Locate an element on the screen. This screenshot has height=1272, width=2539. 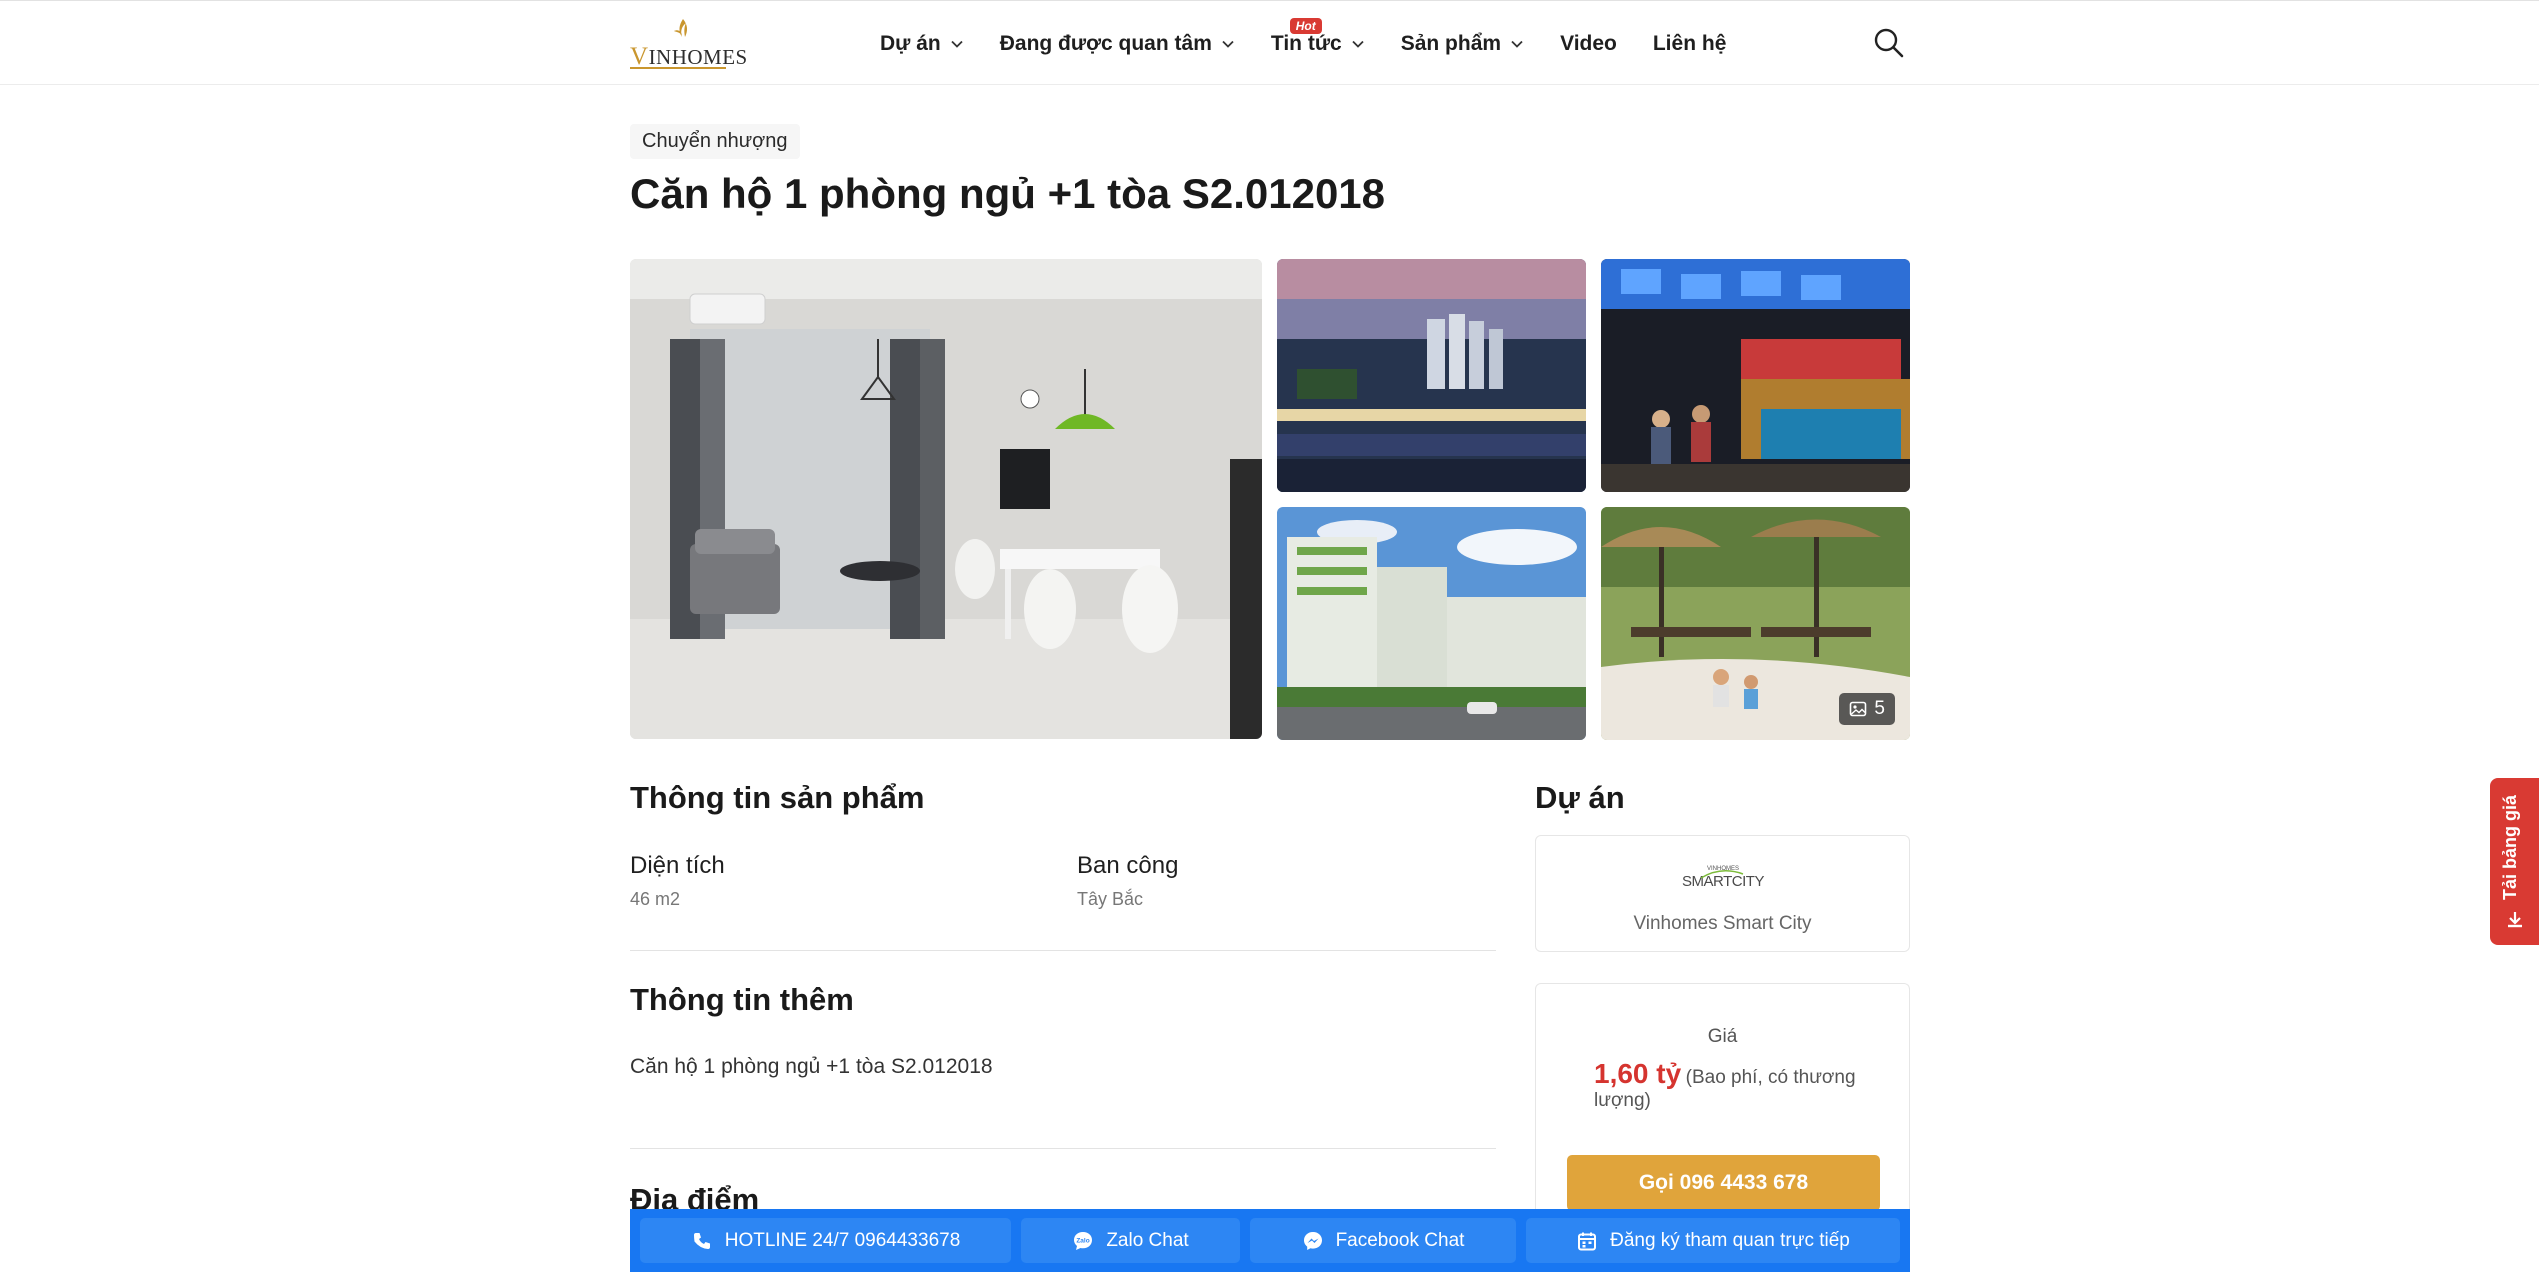
category-tag: Chuyển nhượng is located at coordinates (715, 141).